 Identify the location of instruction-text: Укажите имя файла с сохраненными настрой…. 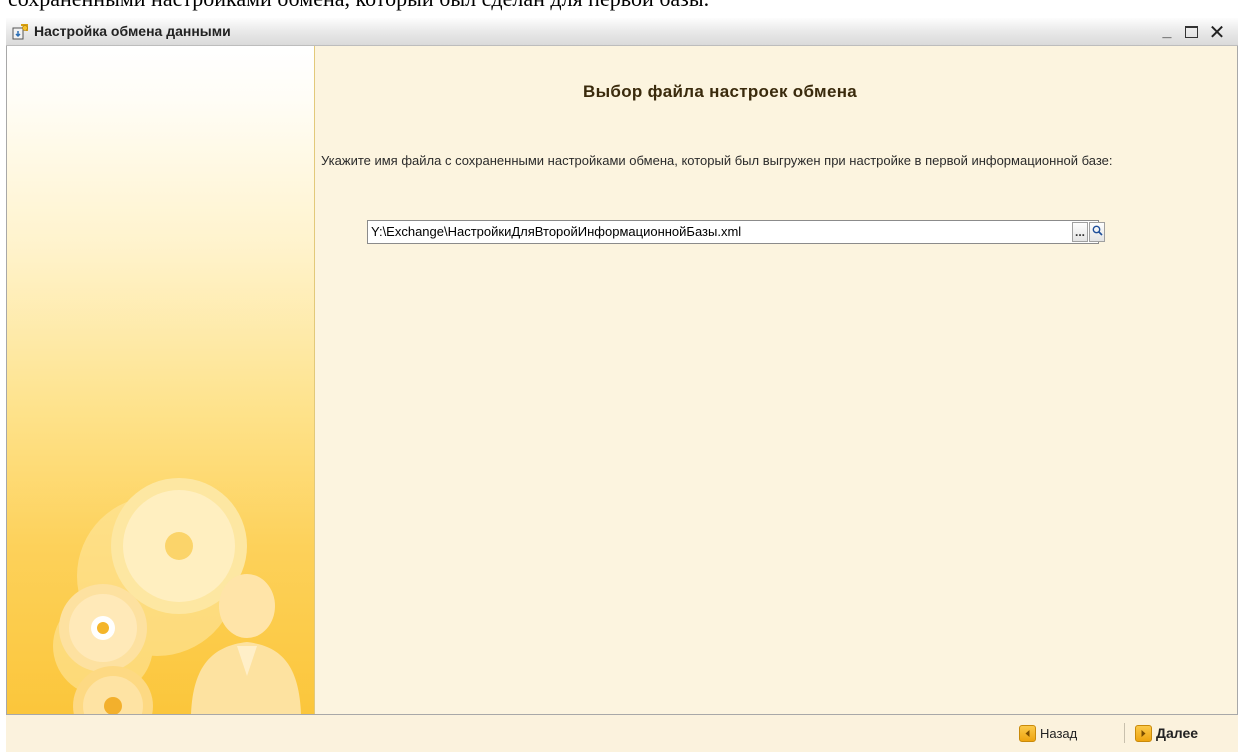
(717, 160).